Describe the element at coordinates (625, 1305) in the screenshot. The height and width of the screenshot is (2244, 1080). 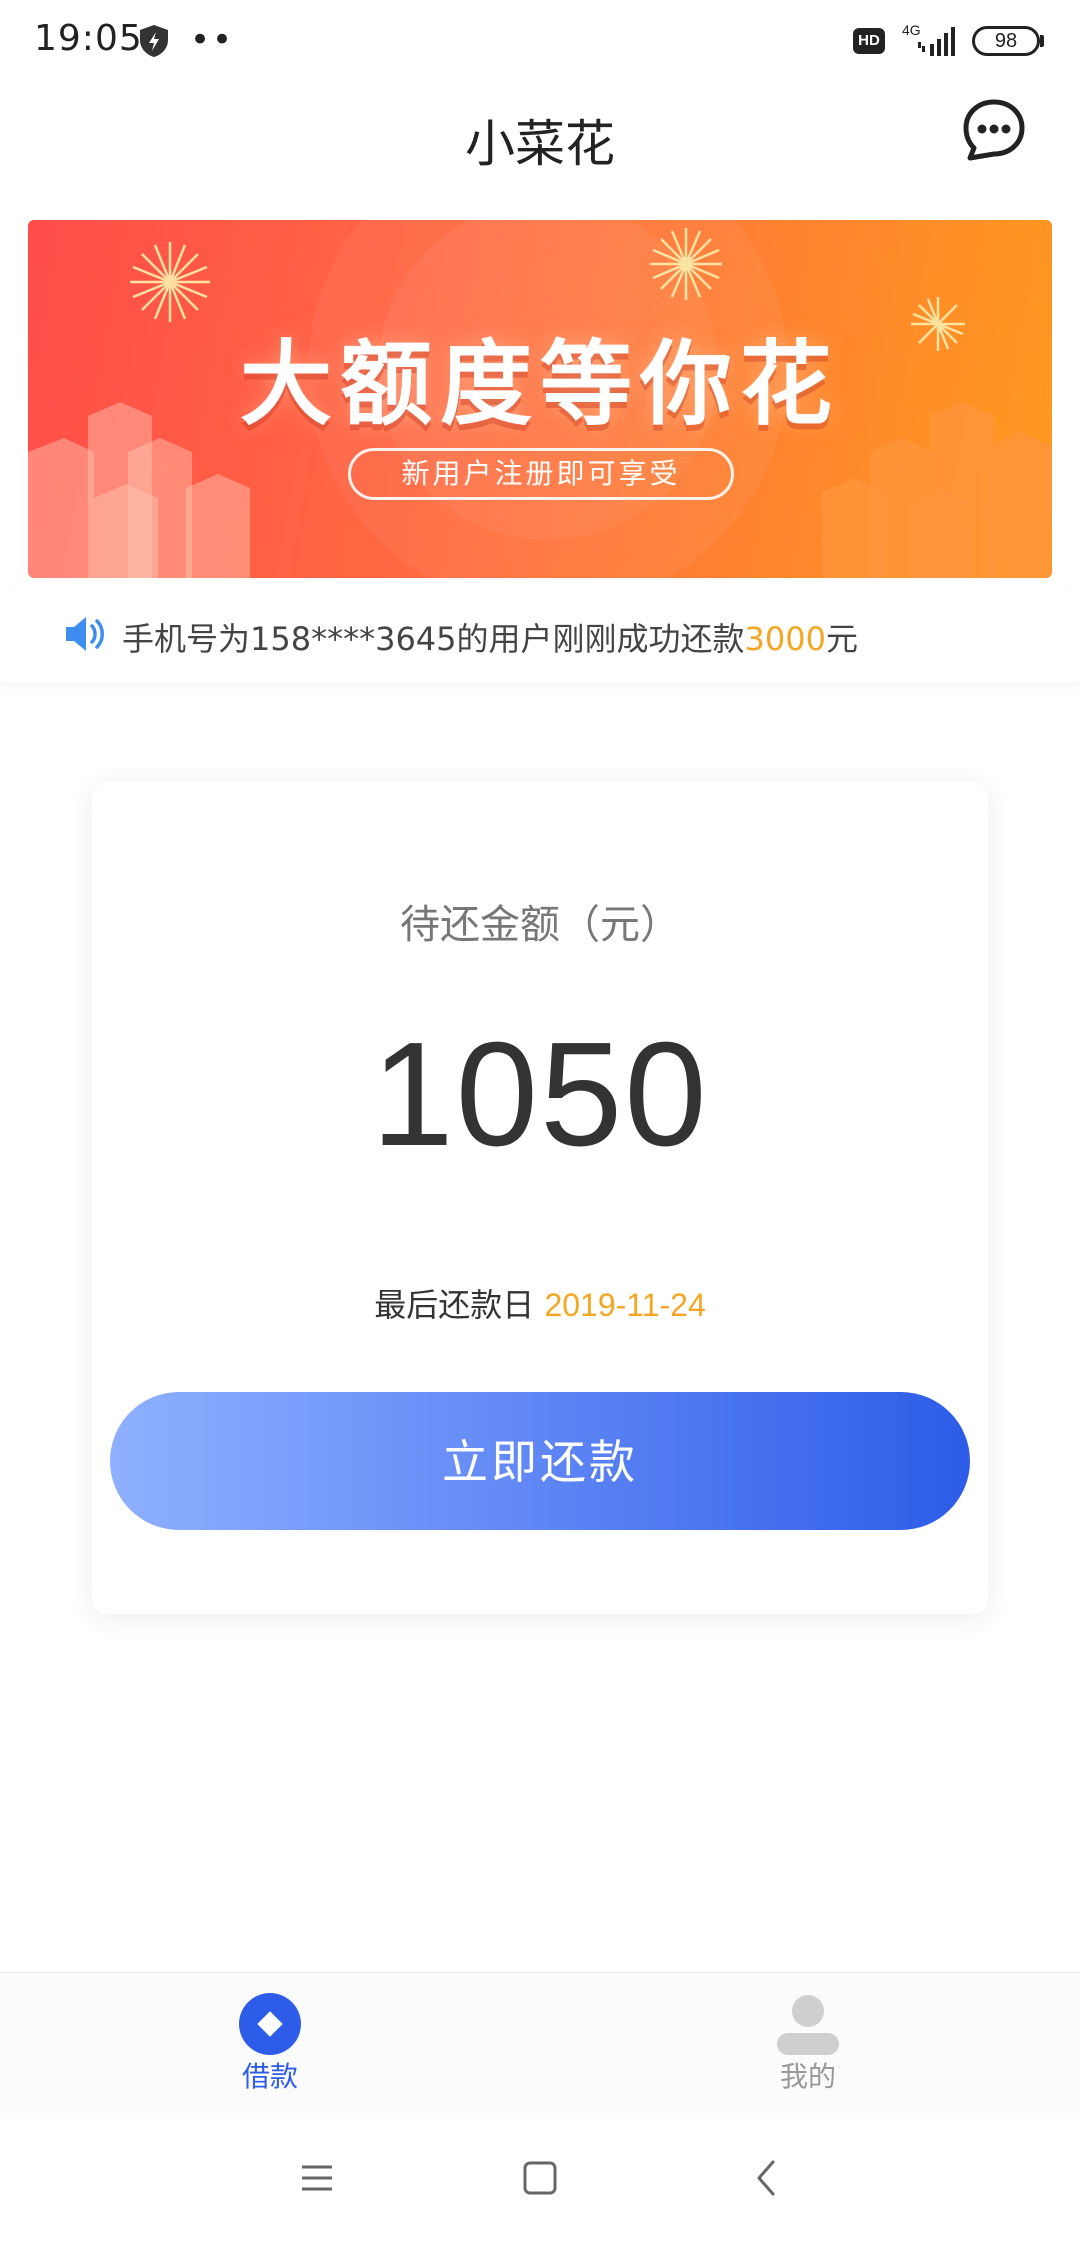
I see `due-date-value: 2019-11-24` at that location.